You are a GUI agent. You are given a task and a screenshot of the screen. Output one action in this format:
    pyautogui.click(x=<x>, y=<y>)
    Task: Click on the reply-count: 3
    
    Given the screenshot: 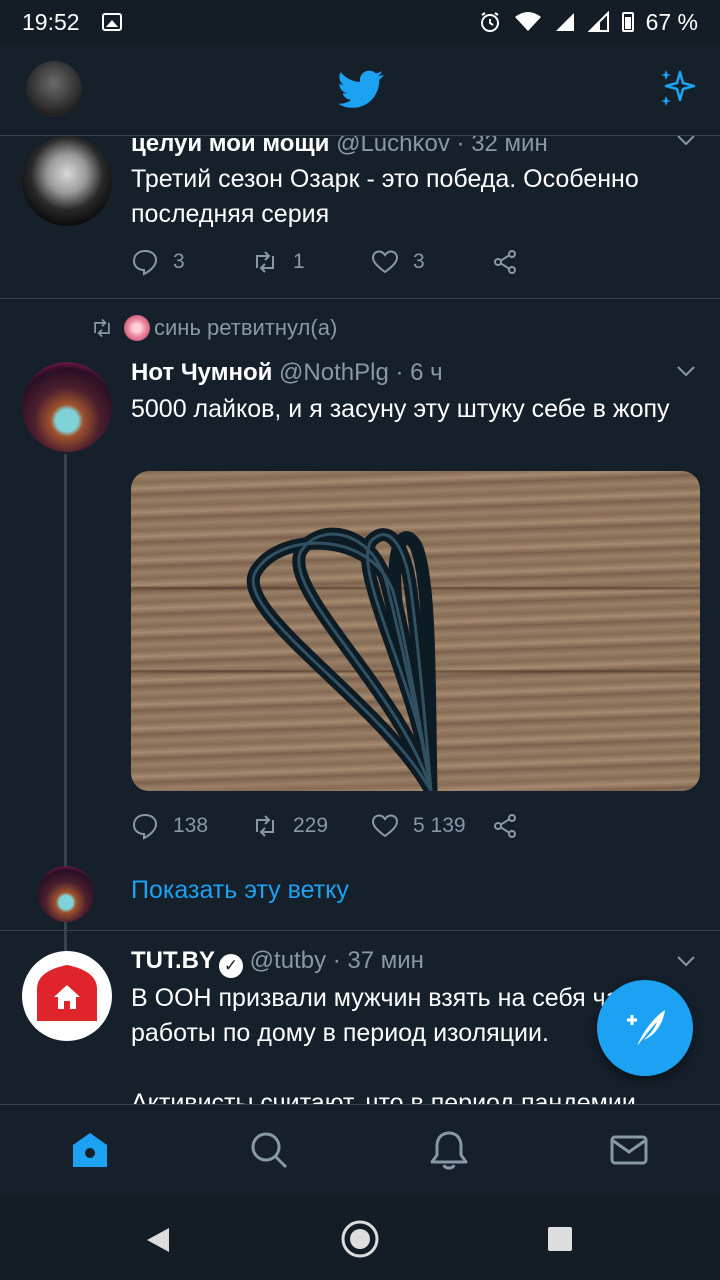 What is the action you would take?
    pyautogui.click(x=179, y=261)
    